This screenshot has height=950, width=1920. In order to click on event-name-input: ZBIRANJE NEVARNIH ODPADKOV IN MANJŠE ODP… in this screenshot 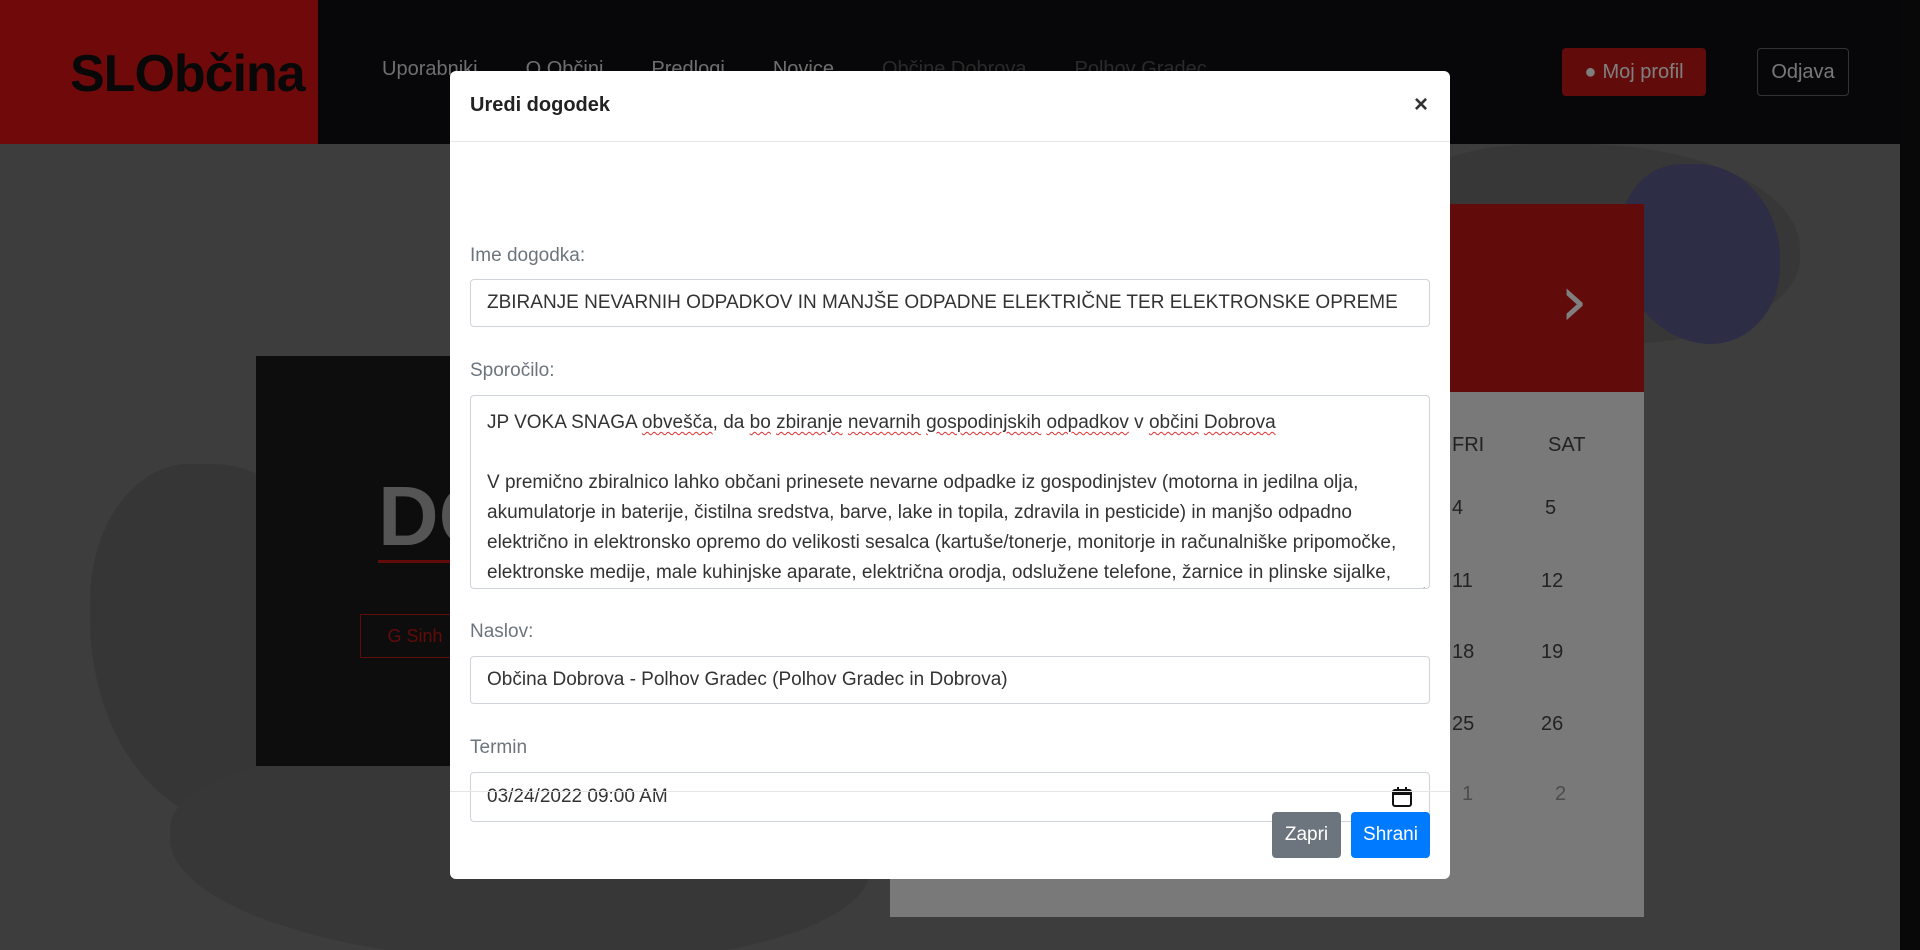, I will do `click(950, 303)`.